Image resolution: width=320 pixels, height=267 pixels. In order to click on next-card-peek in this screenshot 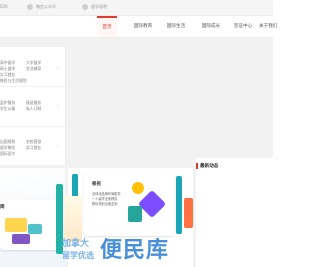, I will do `click(188, 213)`.